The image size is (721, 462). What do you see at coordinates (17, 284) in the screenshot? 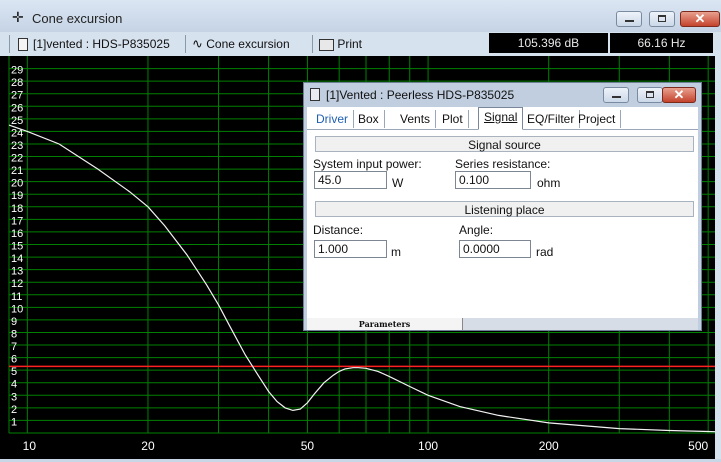
I see `y-tick-label: 12` at bounding box center [17, 284].